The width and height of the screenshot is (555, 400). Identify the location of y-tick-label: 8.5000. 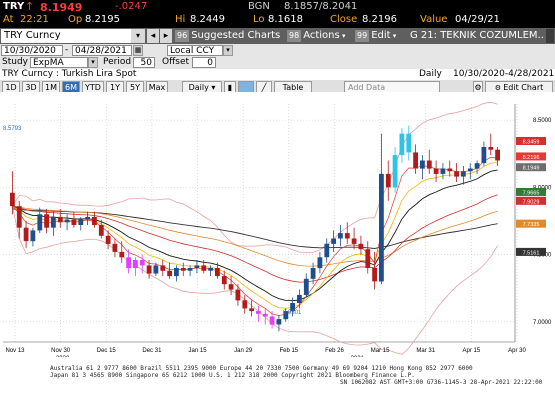
(542, 121).